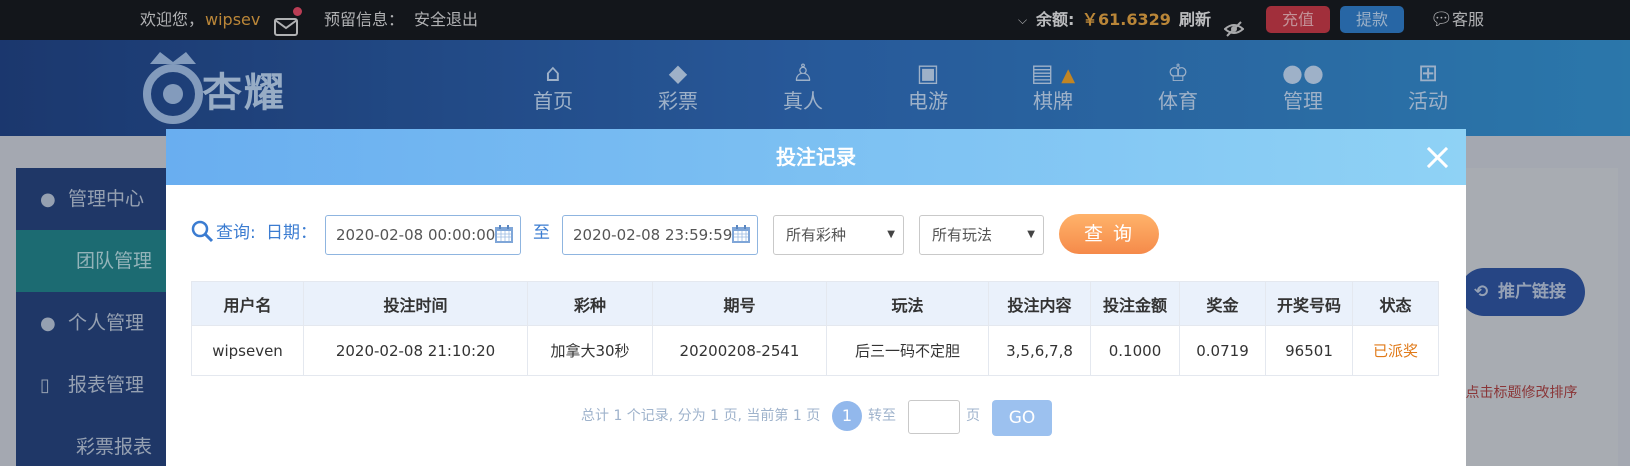 The image size is (1630, 466). Describe the element at coordinates (838, 235) in the screenshot. I see `lottery-type-select: 所有彩种 ▼` at that location.